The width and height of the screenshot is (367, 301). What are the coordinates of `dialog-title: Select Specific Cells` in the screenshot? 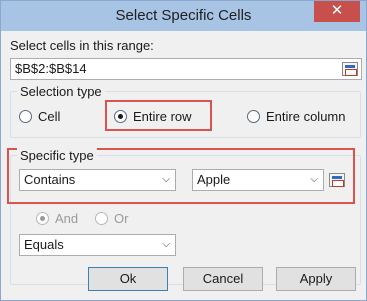 It's located at (183, 15).